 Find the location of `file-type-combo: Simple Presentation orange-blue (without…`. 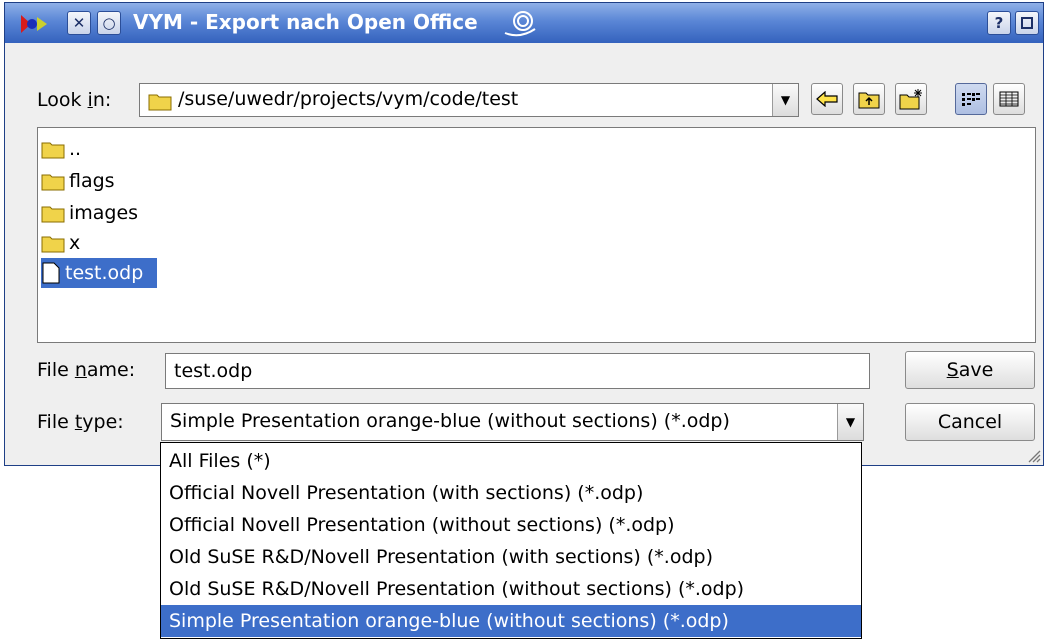

file-type-combo: Simple Presentation orange-blue (without… is located at coordinates (512, 422).